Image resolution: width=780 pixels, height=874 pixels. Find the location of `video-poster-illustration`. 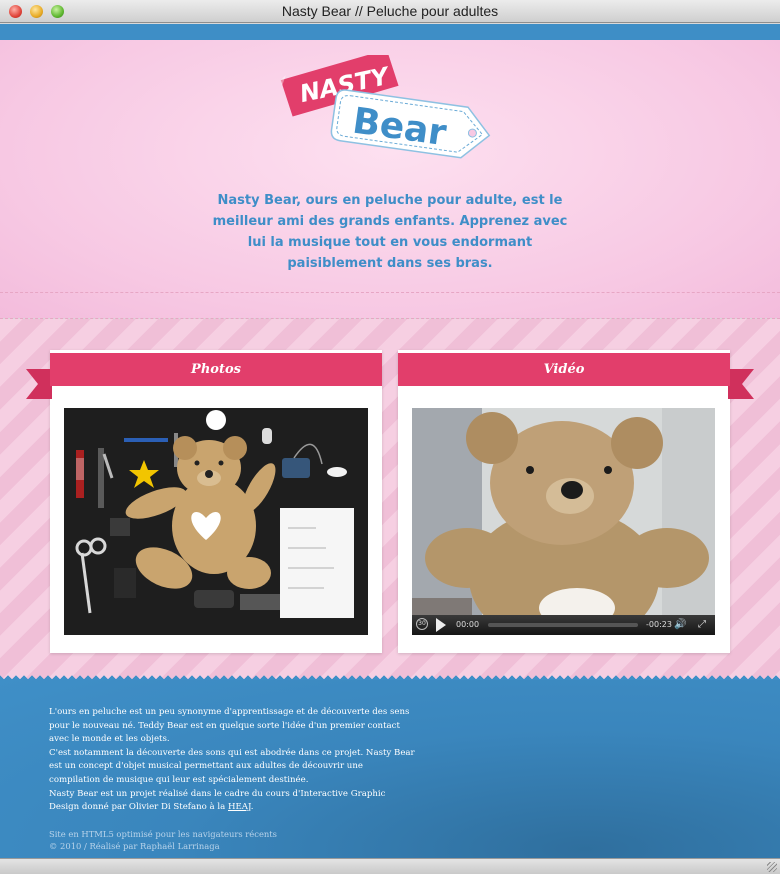

video-poster-illustration is located at coordinates (563, 521).